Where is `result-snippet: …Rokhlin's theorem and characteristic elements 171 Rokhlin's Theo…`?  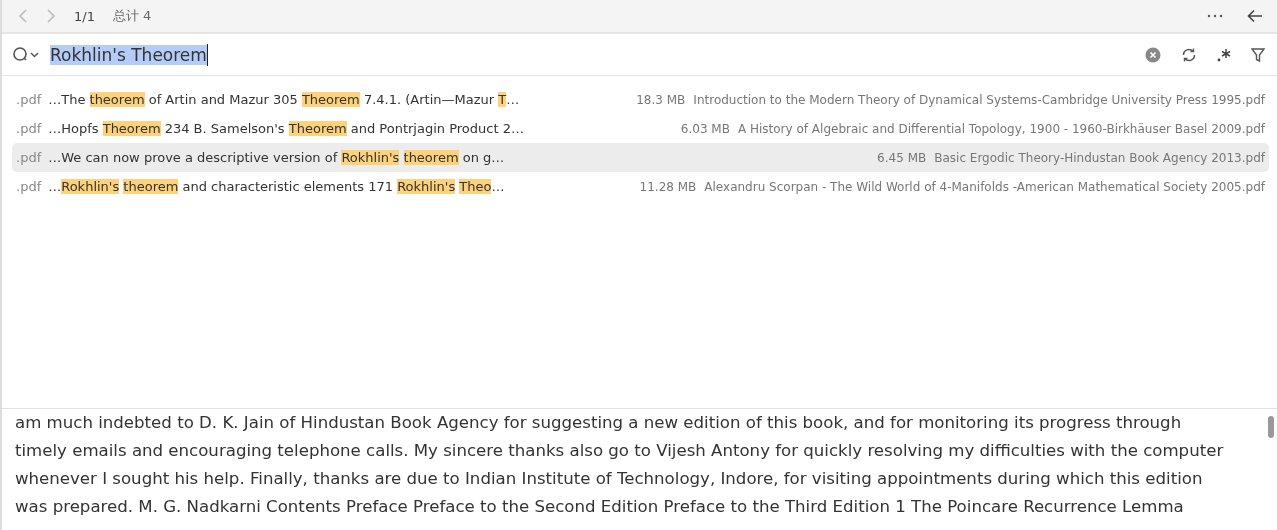
result-snippet: …Rokhlin's theorem and characteristic elements 171 Rokhlin's Theo… is located at coordinates (276, 186).